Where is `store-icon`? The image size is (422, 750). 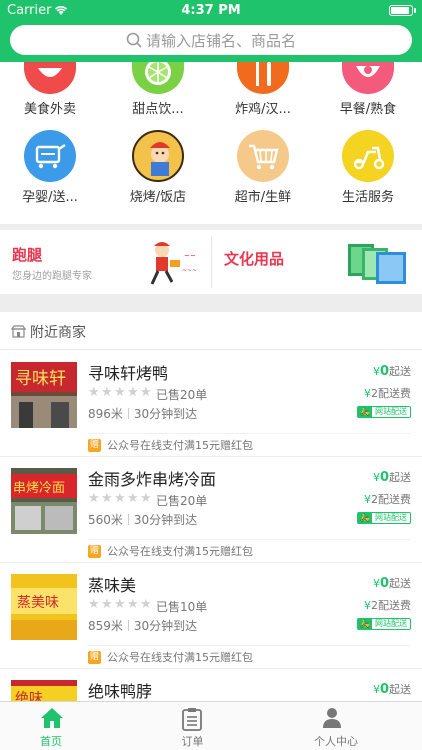
store-icon is located at coordinates (18, 331).